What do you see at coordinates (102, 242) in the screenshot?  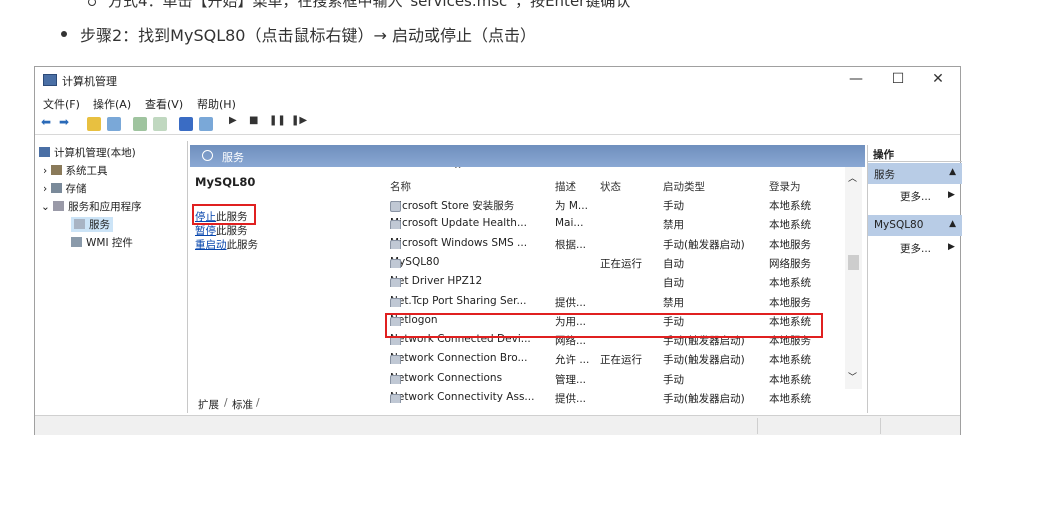 I see `tree-wmi: WMI 控件` at bounding box center [102, 242].